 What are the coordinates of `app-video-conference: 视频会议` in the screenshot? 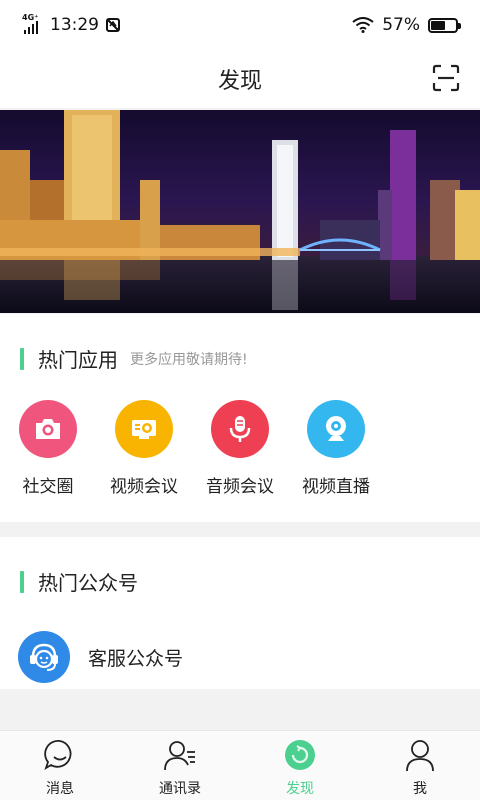 It's located at (144, 448).